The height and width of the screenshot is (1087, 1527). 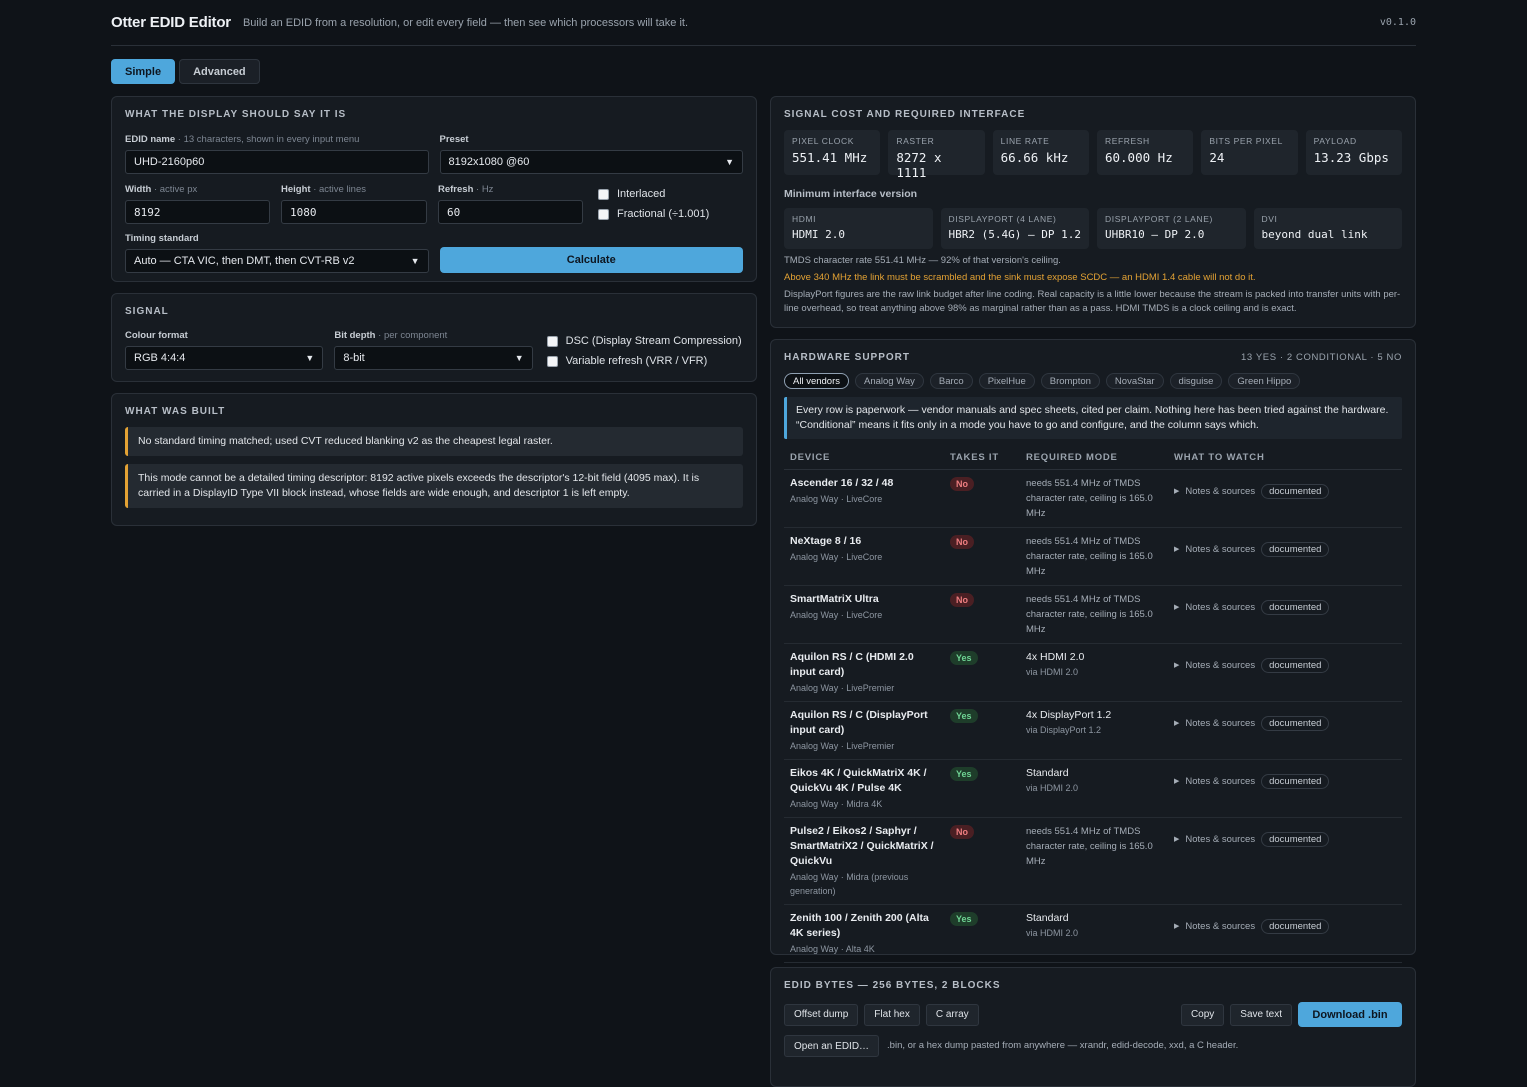 What do you see at coordinates (952, 1014) in the screenshot?
I see `format-c-array-button: C array` at bounding box center [952, 1014].